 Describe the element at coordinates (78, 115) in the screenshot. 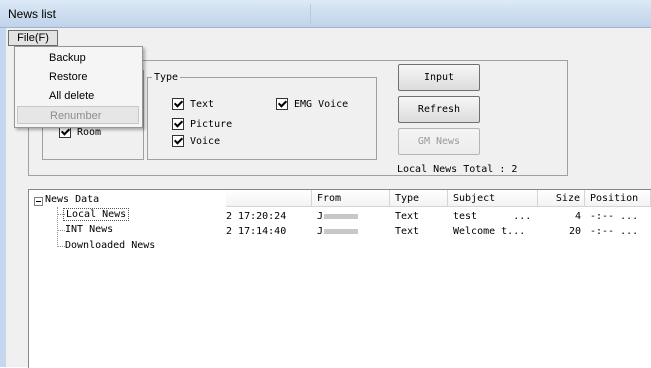

I see `menu-item-renumber: Renumber` at that location.